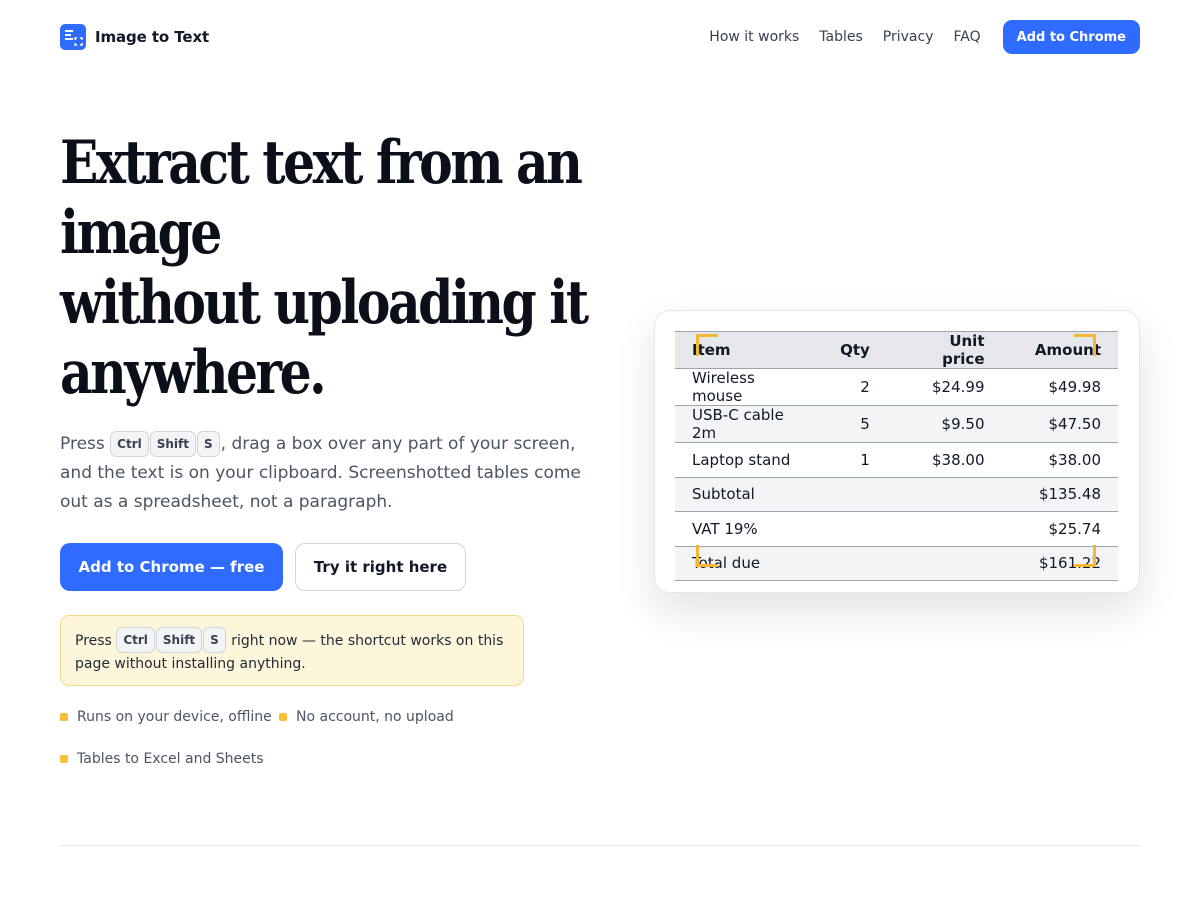 The width and height of the screenshot is (1200, 900). What do you see at coordinates (841, 37) in the screenshot?
I see `nav-link-tables: Tables` at bounding box center [841, 37].